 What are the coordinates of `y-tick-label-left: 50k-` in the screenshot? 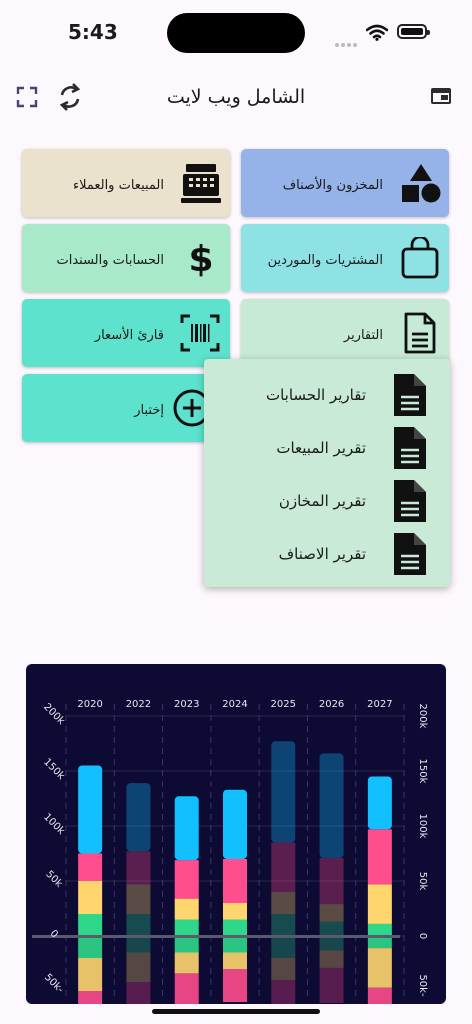 It's located at (54, 984).